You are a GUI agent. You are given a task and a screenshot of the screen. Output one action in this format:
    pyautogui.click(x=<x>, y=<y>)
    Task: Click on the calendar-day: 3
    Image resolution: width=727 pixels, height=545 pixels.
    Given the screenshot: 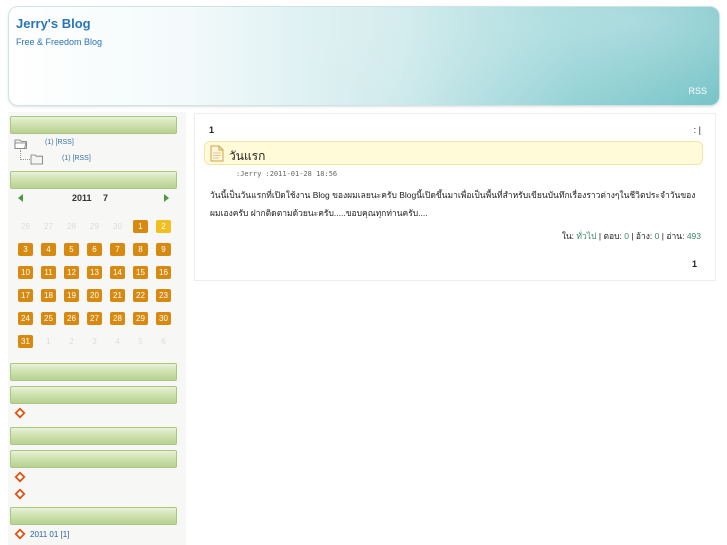 What is the action you would take?
    pyautogui.click(x=25, y=249)
    